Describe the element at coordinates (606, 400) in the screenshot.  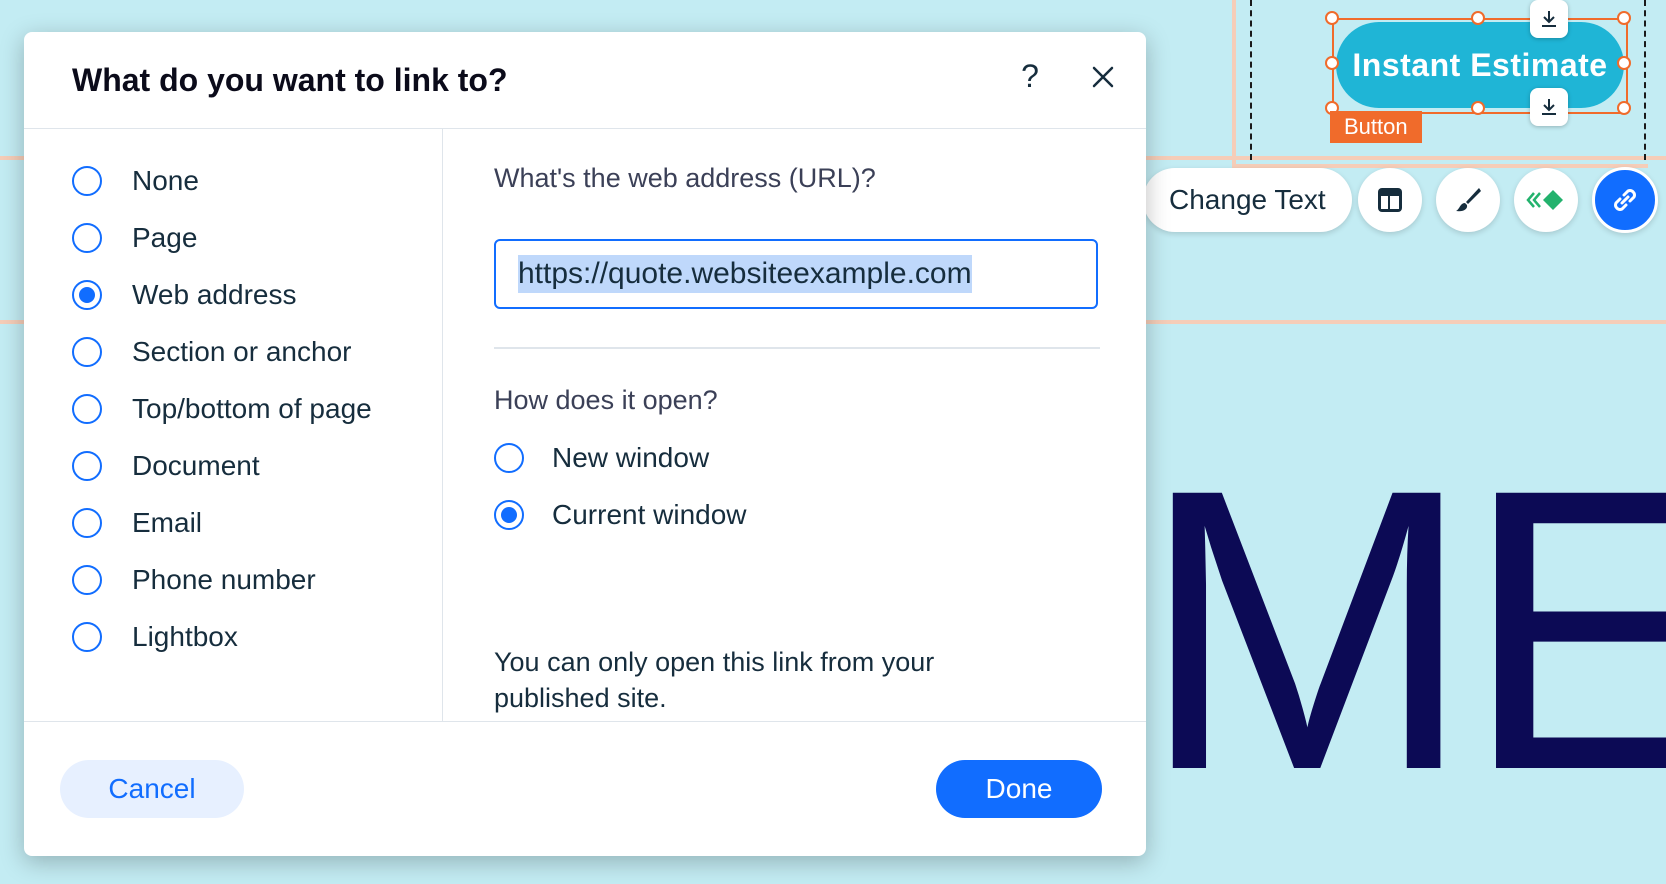
I see `open-mode-label: How does it open?` at that location.